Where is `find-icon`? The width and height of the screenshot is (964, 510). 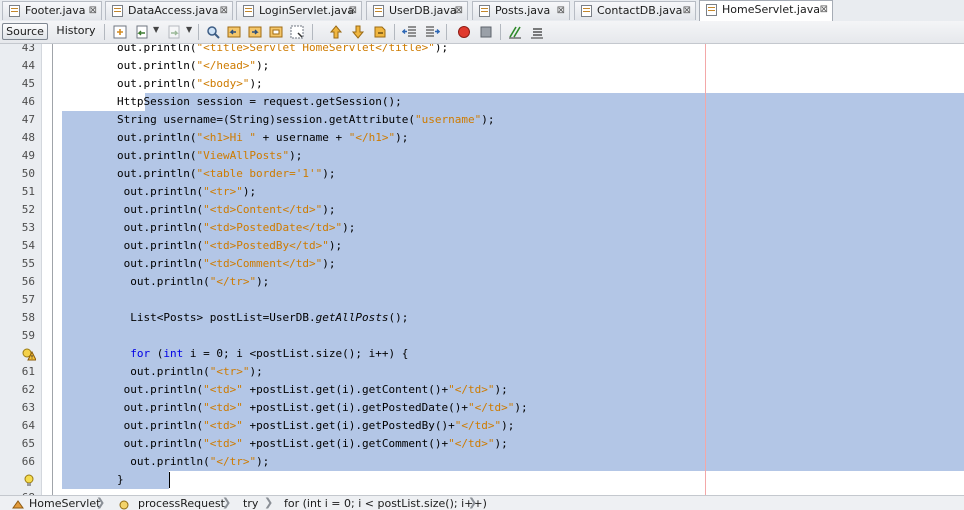
find-icon is located at coordinates (213, 32).